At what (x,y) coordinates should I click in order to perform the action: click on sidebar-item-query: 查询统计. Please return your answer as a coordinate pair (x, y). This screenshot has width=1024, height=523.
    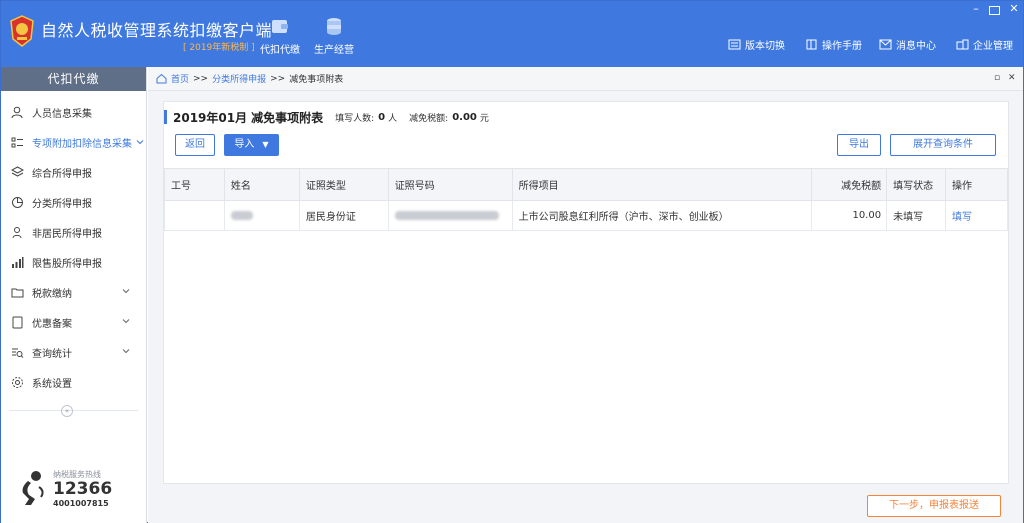
    Looking at the image, I should click on (73, 352).